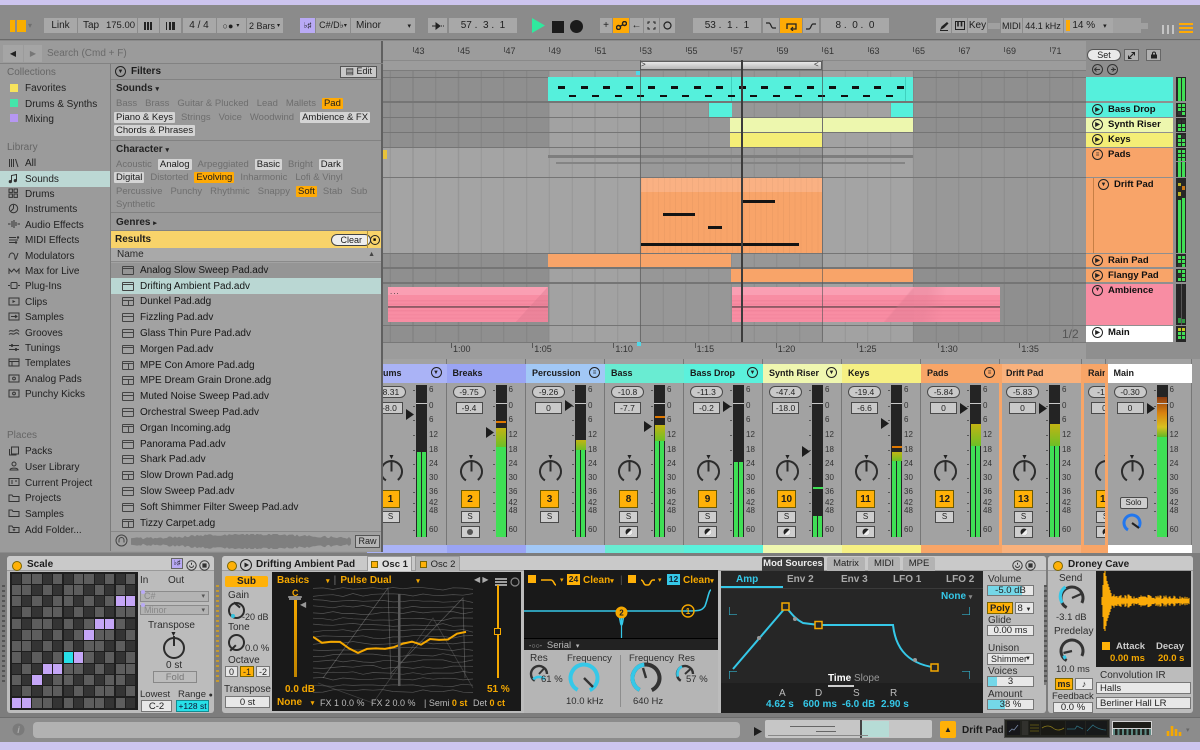 This screenshot has width=1200, height=750. What do you see at coordinates (621, 613) in the screenshot?
I see `svg-text: 2` at bounding box center [621, 613].